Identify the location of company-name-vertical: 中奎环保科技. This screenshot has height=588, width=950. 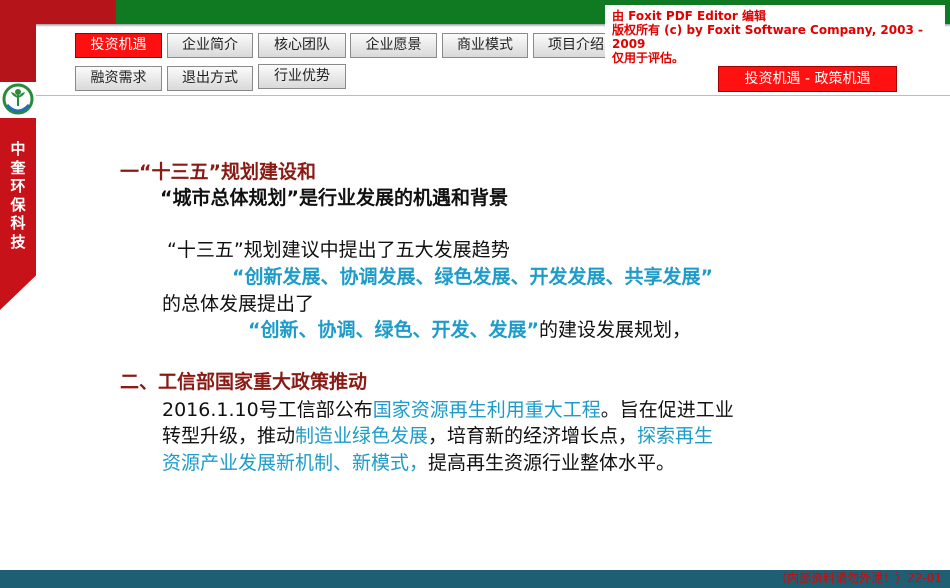
(18, 195).